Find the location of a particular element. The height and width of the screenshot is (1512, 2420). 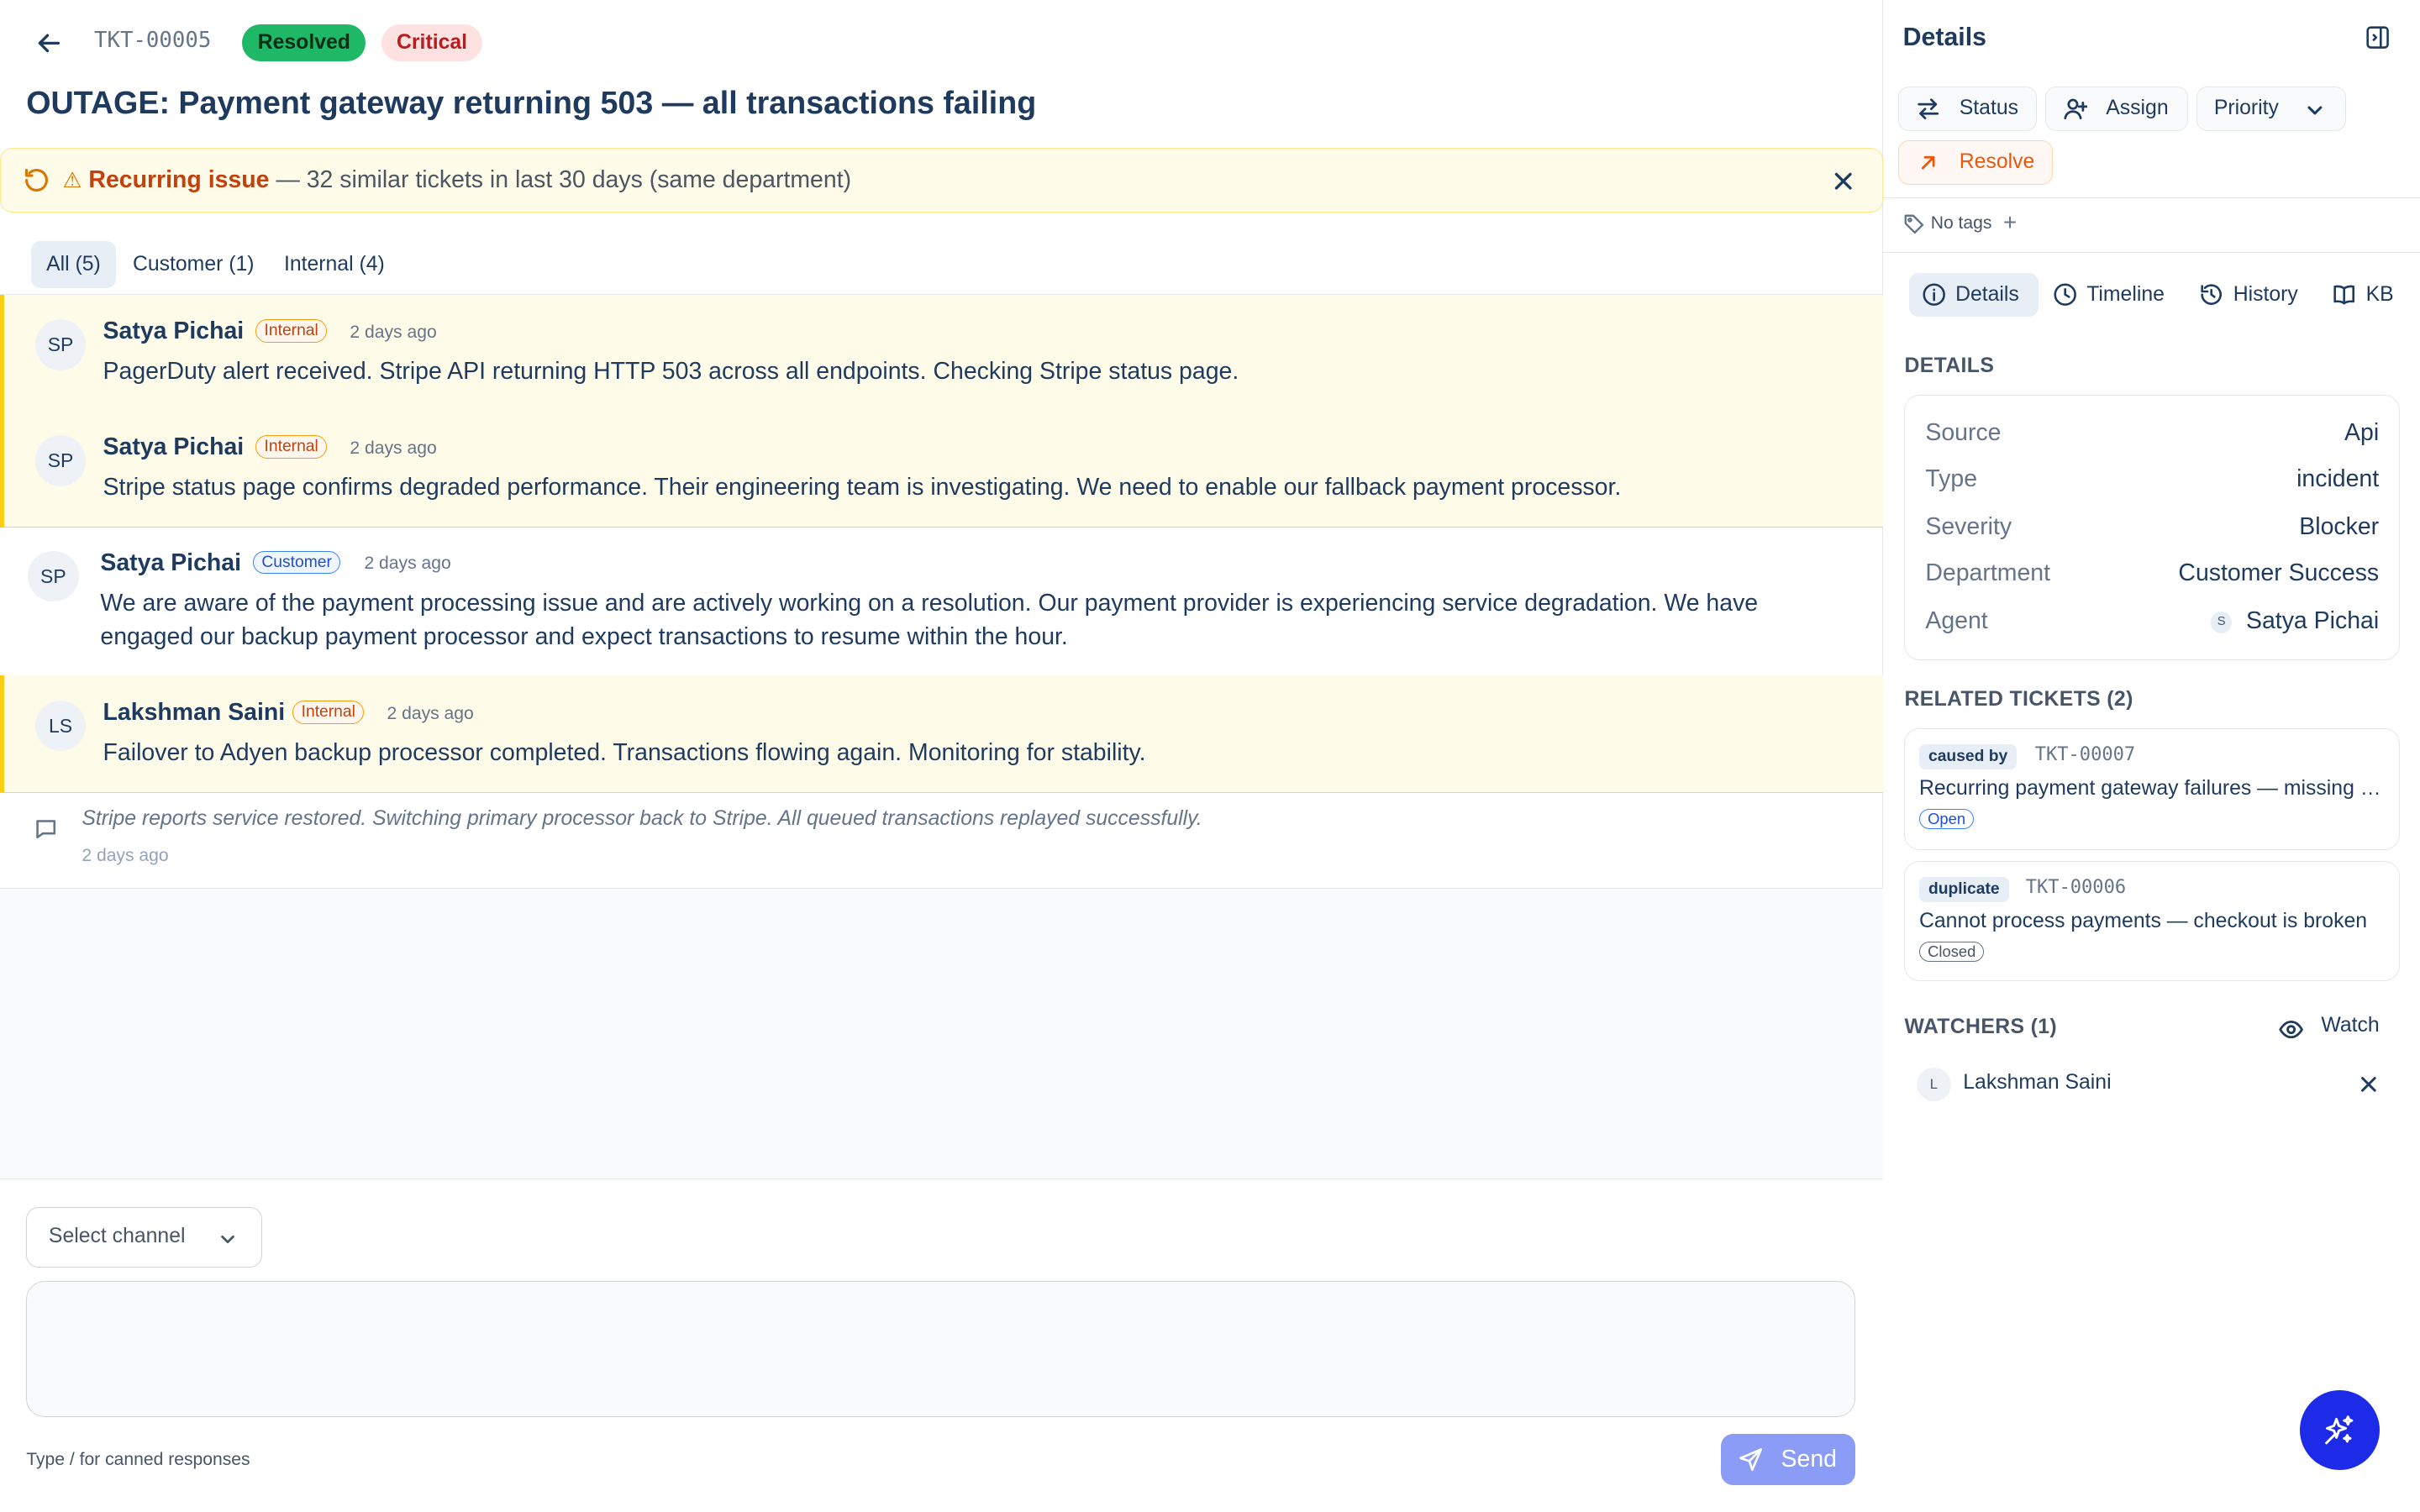

tab-details-label: Details is located at coordinates (1987, 295).